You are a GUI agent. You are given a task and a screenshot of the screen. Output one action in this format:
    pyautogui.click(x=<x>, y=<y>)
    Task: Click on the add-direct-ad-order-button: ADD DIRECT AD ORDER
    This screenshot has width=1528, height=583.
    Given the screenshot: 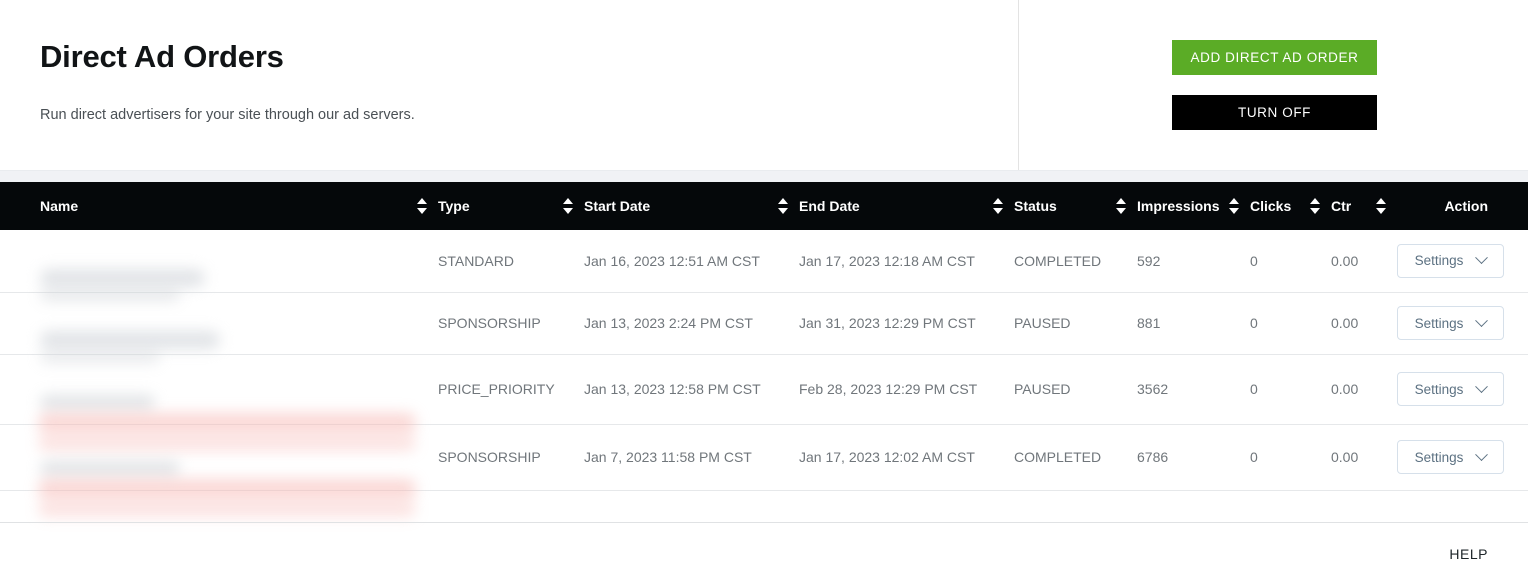 What is the action you would take?
    pyautogui.click(x=1274, y=57)
    